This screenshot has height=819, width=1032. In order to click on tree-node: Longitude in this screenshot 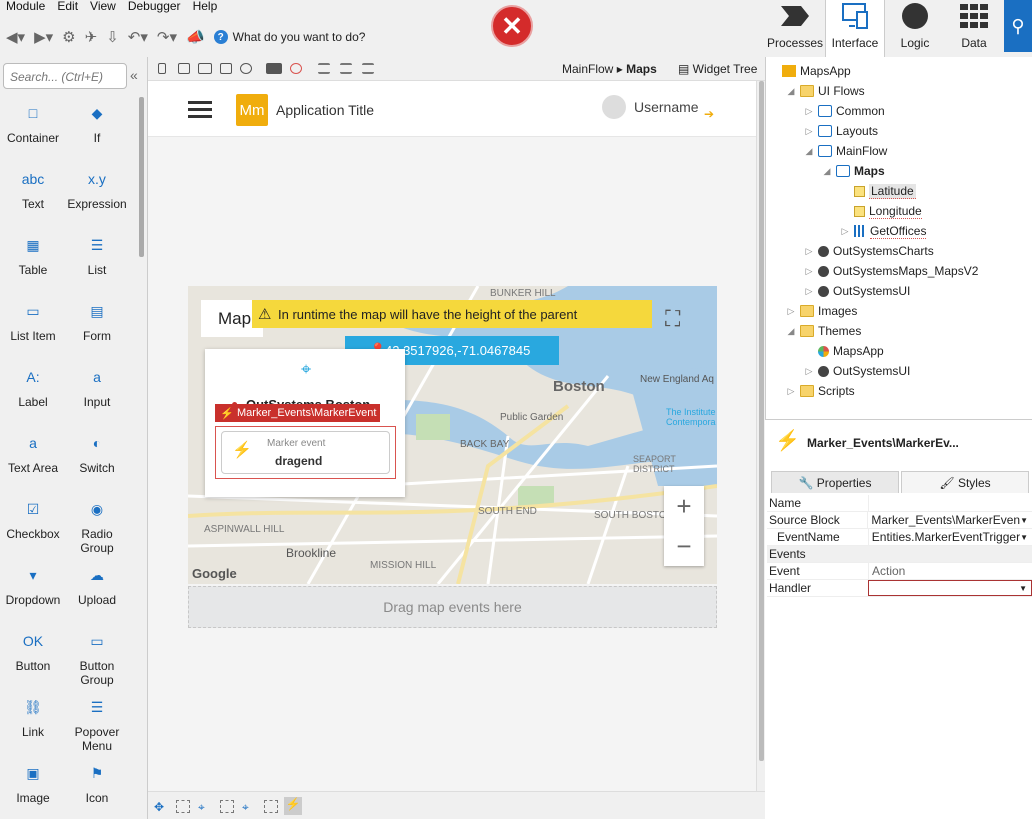, I will do `click(881, 211)`.